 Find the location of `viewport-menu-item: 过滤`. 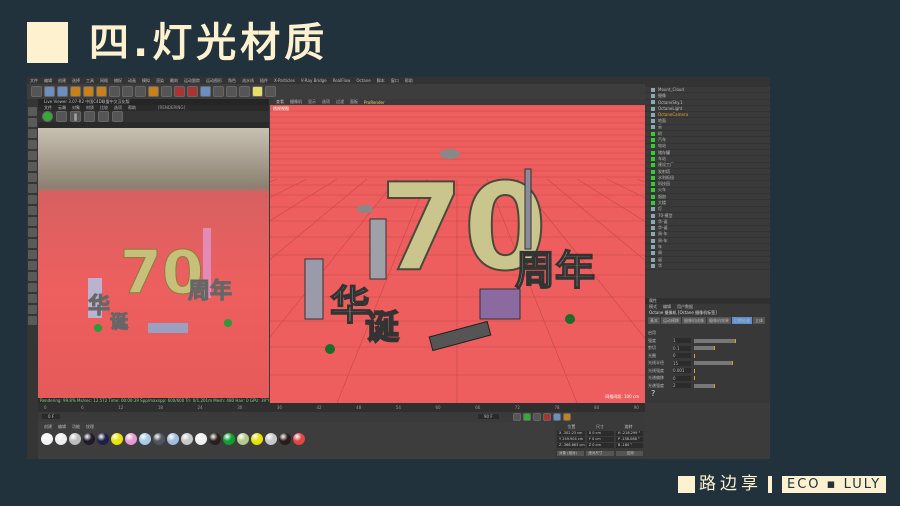

viewport-menu-item: 过滤 is located at coordinates (340, 102).